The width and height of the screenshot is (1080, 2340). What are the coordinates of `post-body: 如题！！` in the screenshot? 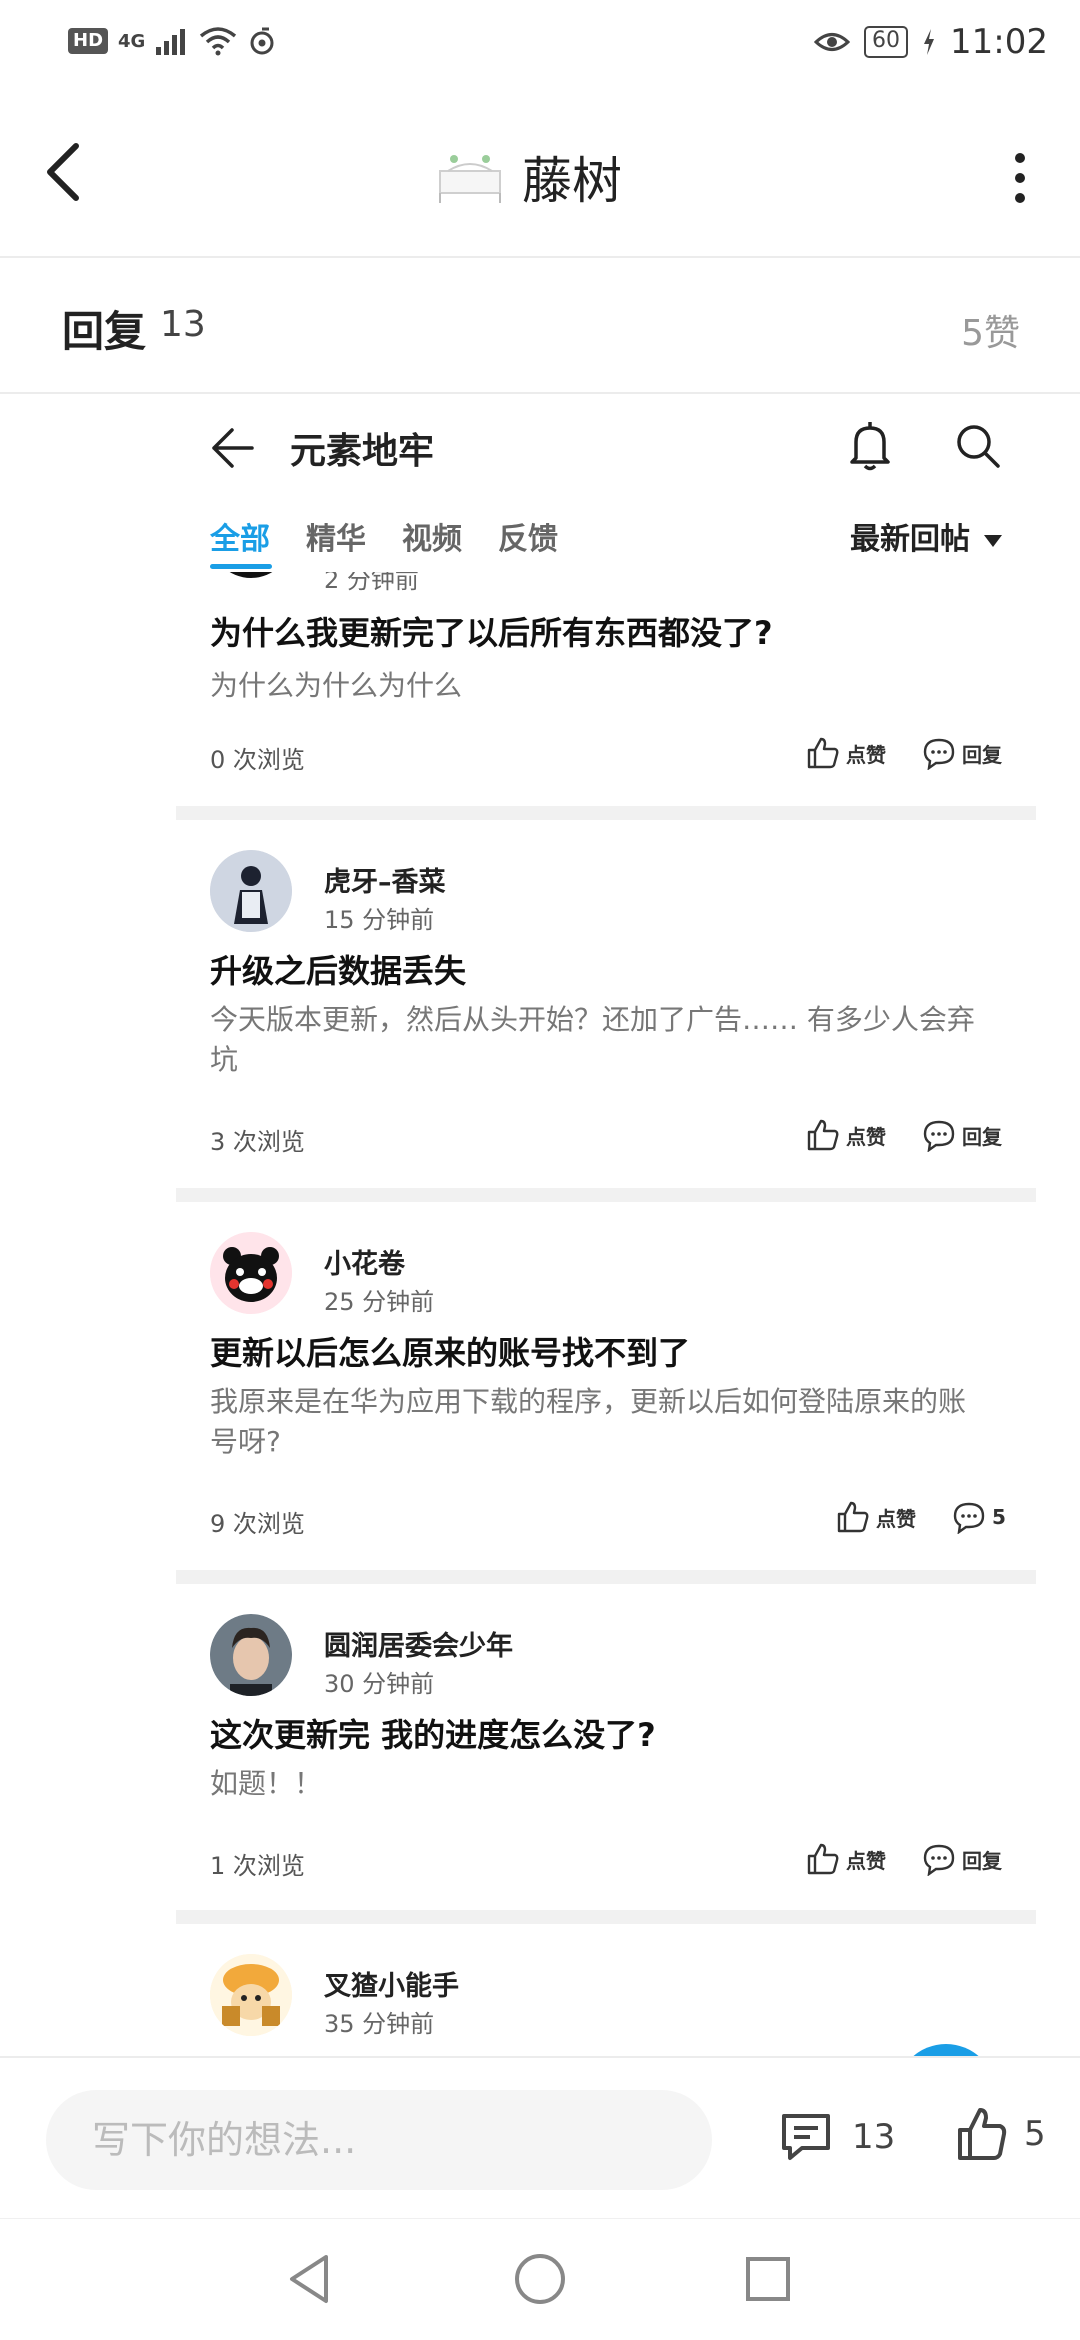 It's located at (266, 1783).